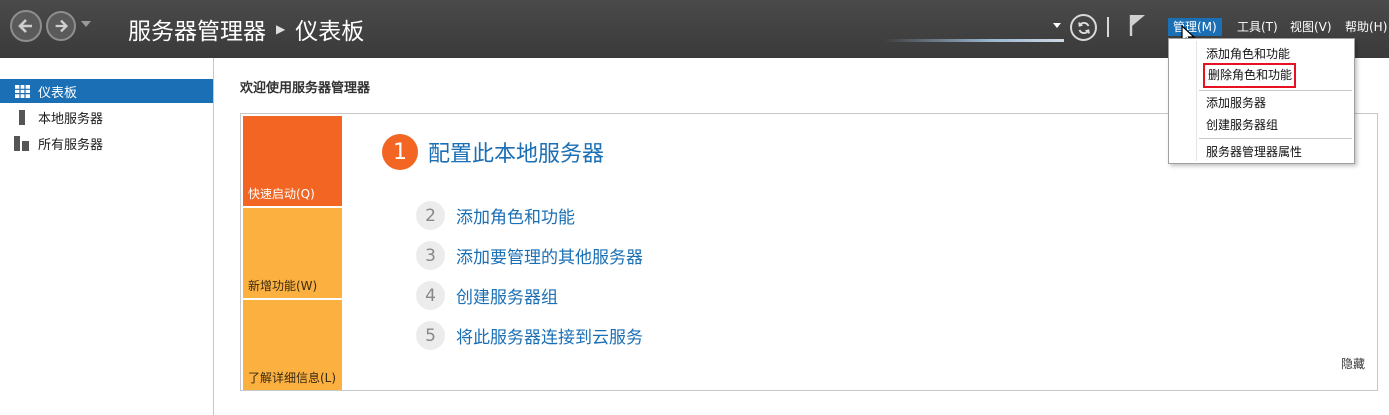 This screenshot has width=1389, height=415. I want to click on breadcrumb: 服务器管理器 ▶ 仪表板, so click(246, 29).